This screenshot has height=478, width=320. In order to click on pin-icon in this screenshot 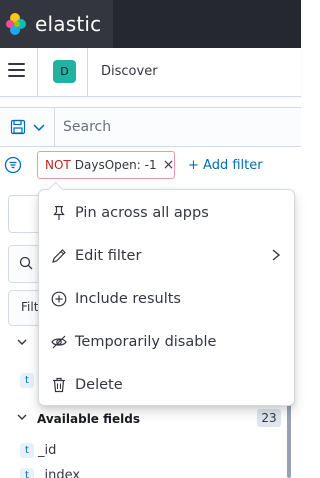, I will do `click(59, 213)`.